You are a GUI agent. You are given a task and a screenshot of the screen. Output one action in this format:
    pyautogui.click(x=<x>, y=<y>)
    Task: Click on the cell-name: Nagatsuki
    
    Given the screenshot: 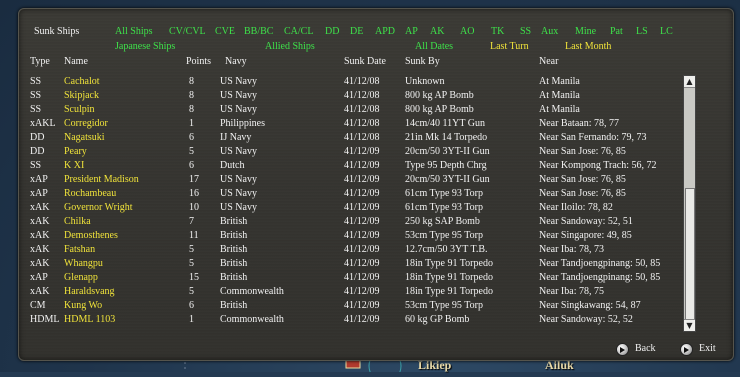 What is the action you would take?
    pyautogui.click(x=84, y=138)
    